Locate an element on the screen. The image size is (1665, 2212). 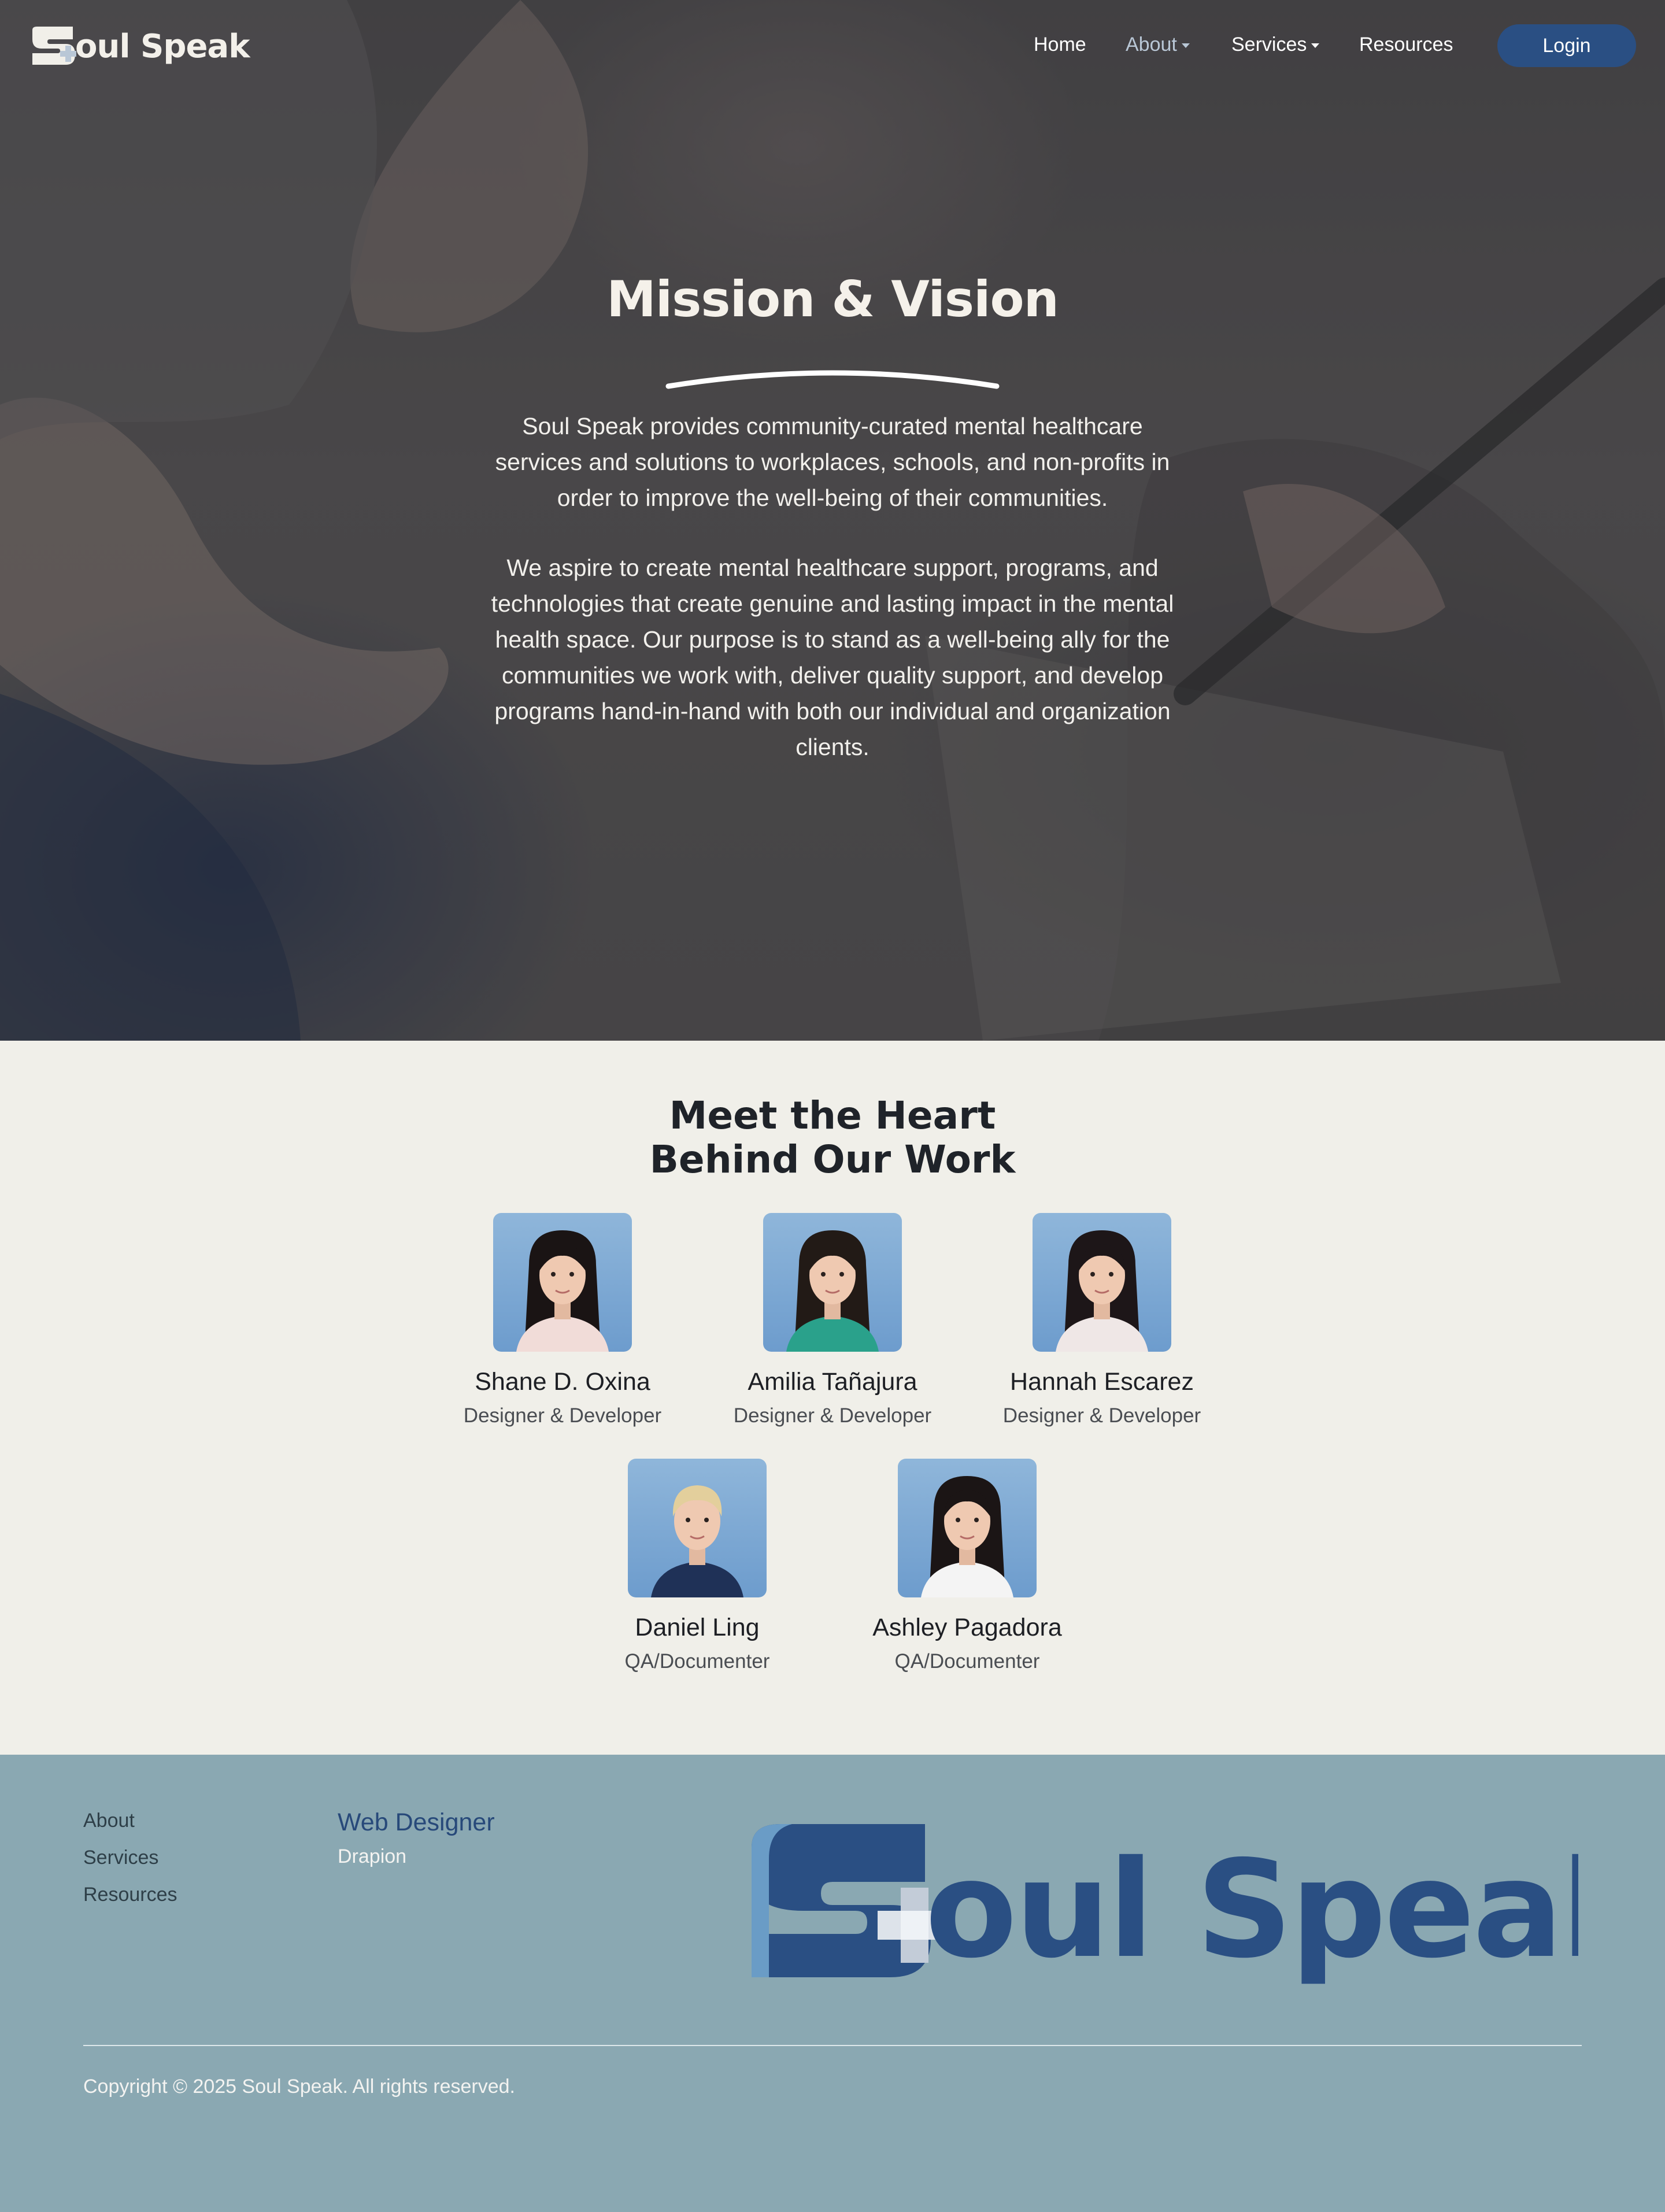
nav-resources: Resources is located at coordinates (1406, 45).